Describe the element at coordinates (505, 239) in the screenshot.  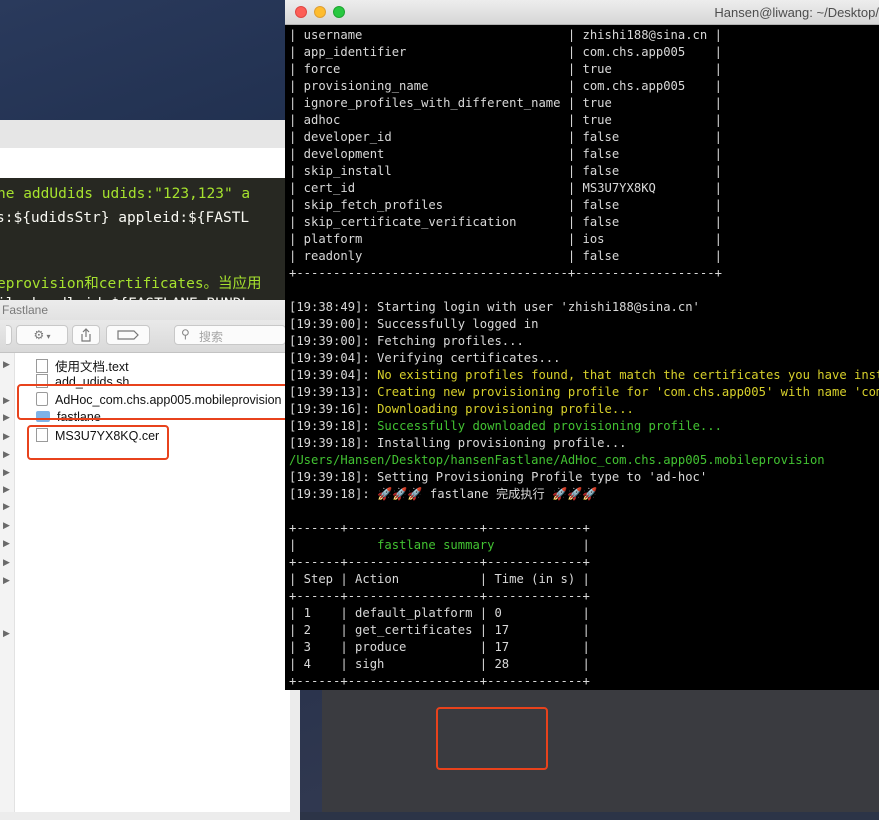
I see `line-text: | platform | ios |` at that location.